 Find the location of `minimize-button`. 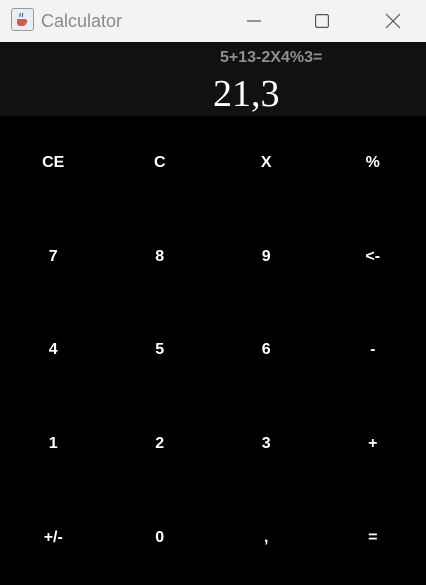

minimize-button is located at coordinates (254, 21).